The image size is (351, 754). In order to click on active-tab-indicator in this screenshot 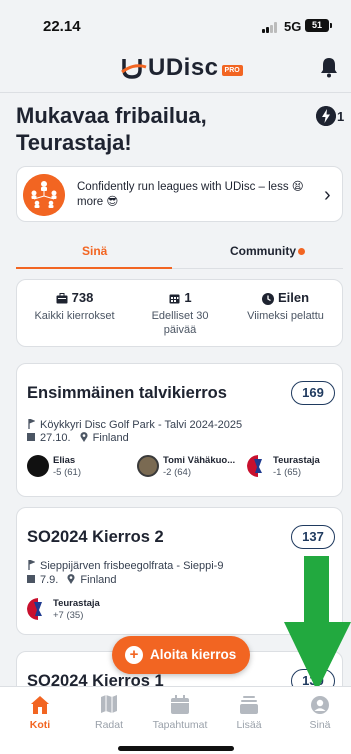, I will do `click(94, 268)`.